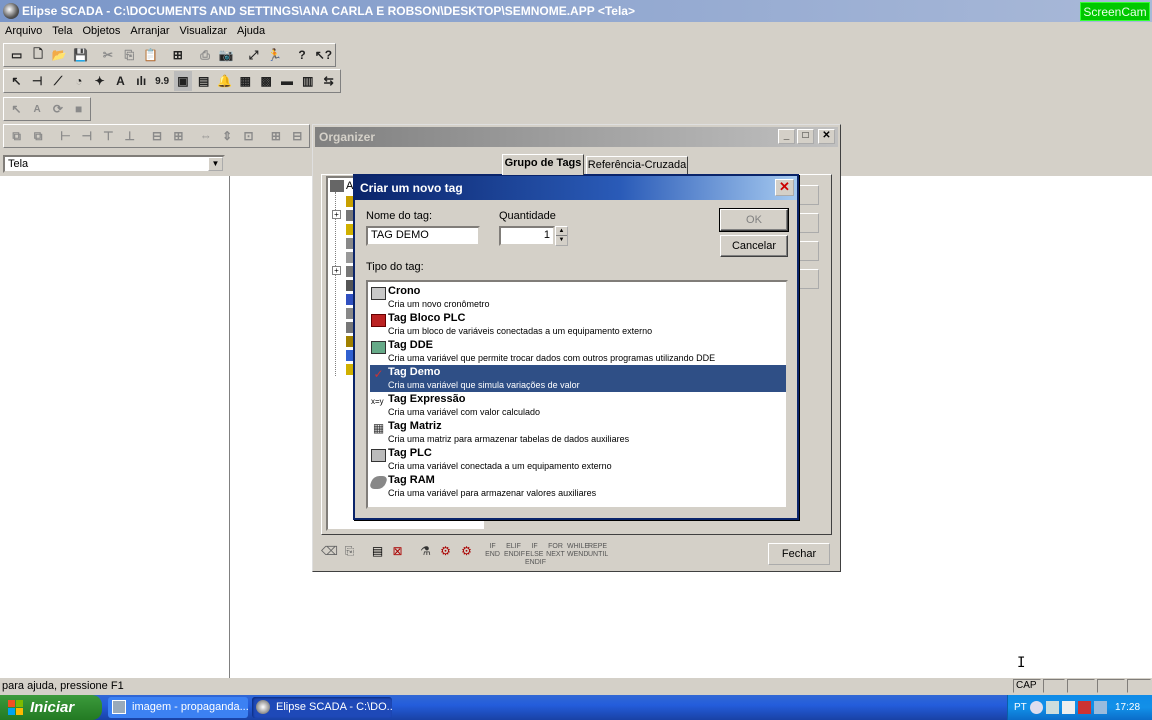 This screenshot has width=1152, height=720. What do you see at coordinates (466, 552) in the screenshot?
I see `script-delete-icon: ⚙` at bounding box center [466, 552].